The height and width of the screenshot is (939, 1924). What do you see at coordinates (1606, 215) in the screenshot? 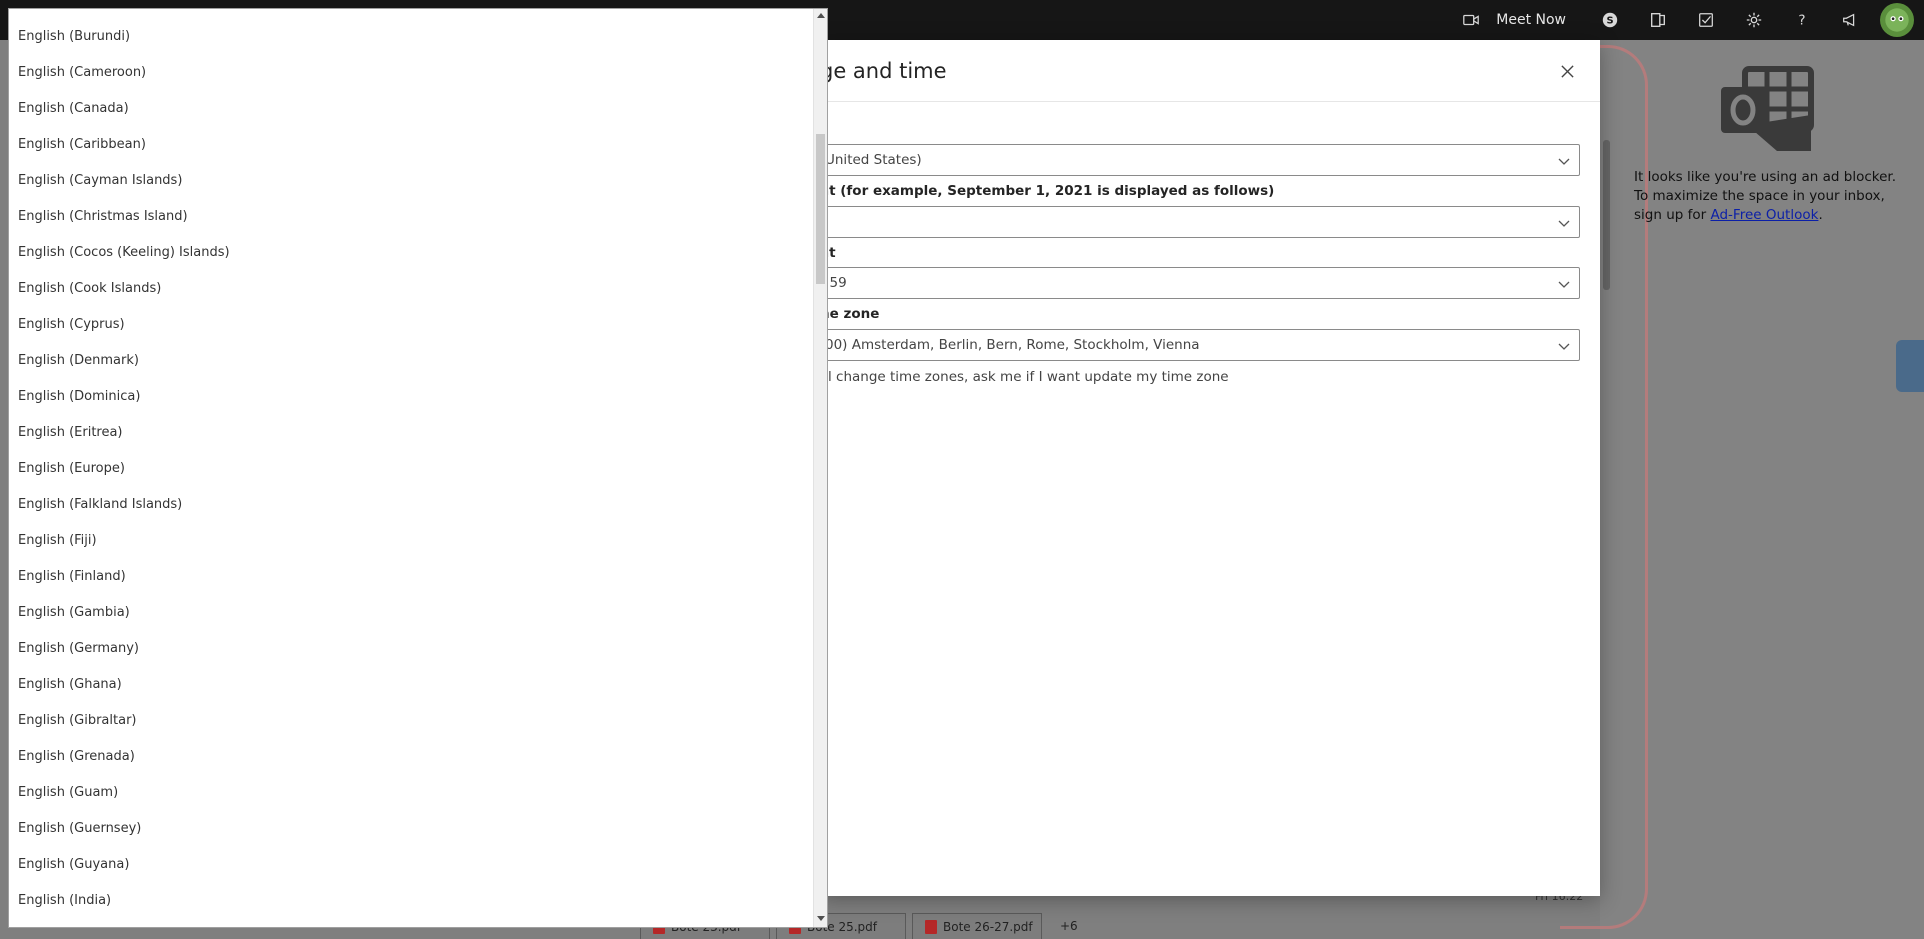
I see `reading-pane-scrollbar` at bounding box center [1606, 215].